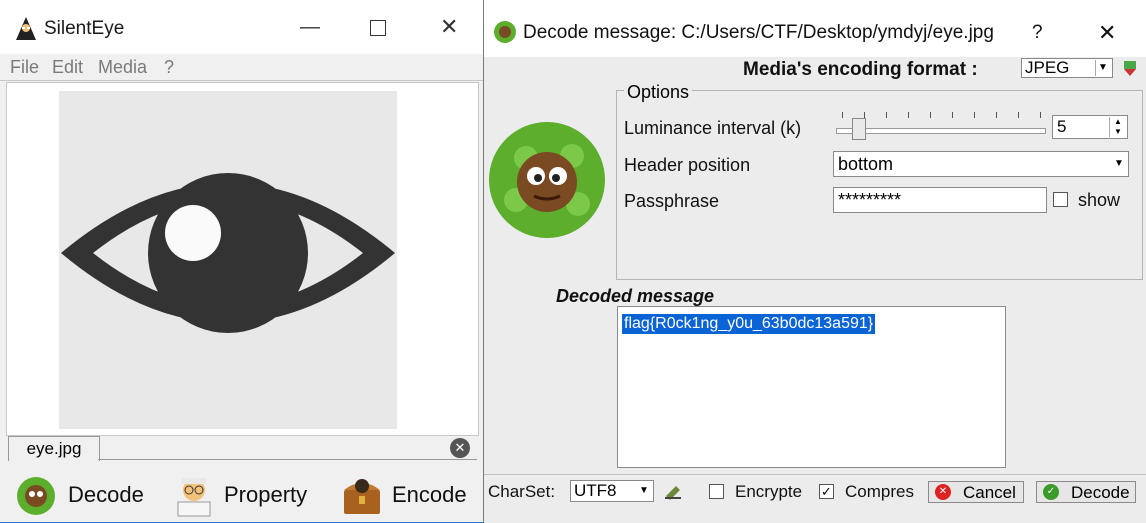  What do you see at coordinates (1130, 68) in the screenshot?
I see `format-info-icon` at bounding box center [1130, 68].